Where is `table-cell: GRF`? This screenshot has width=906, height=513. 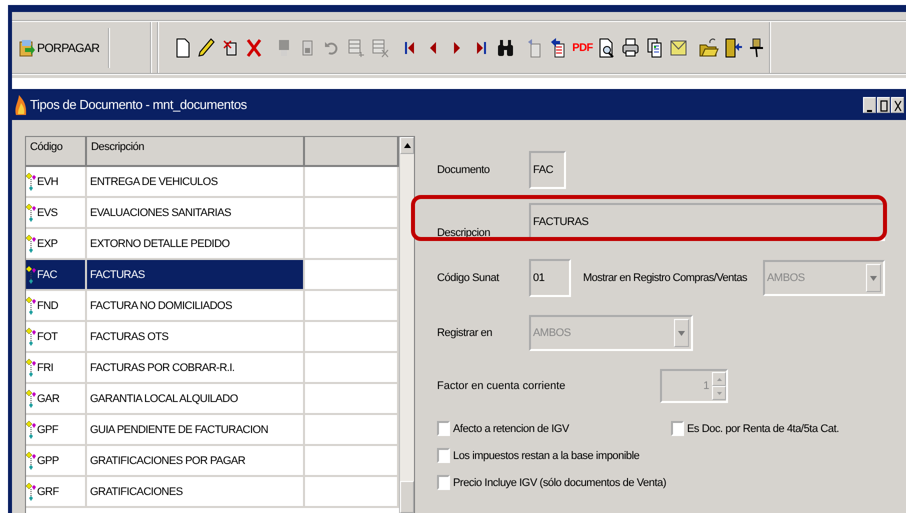 table-cell: GRF is located at coordinates (48, 492).